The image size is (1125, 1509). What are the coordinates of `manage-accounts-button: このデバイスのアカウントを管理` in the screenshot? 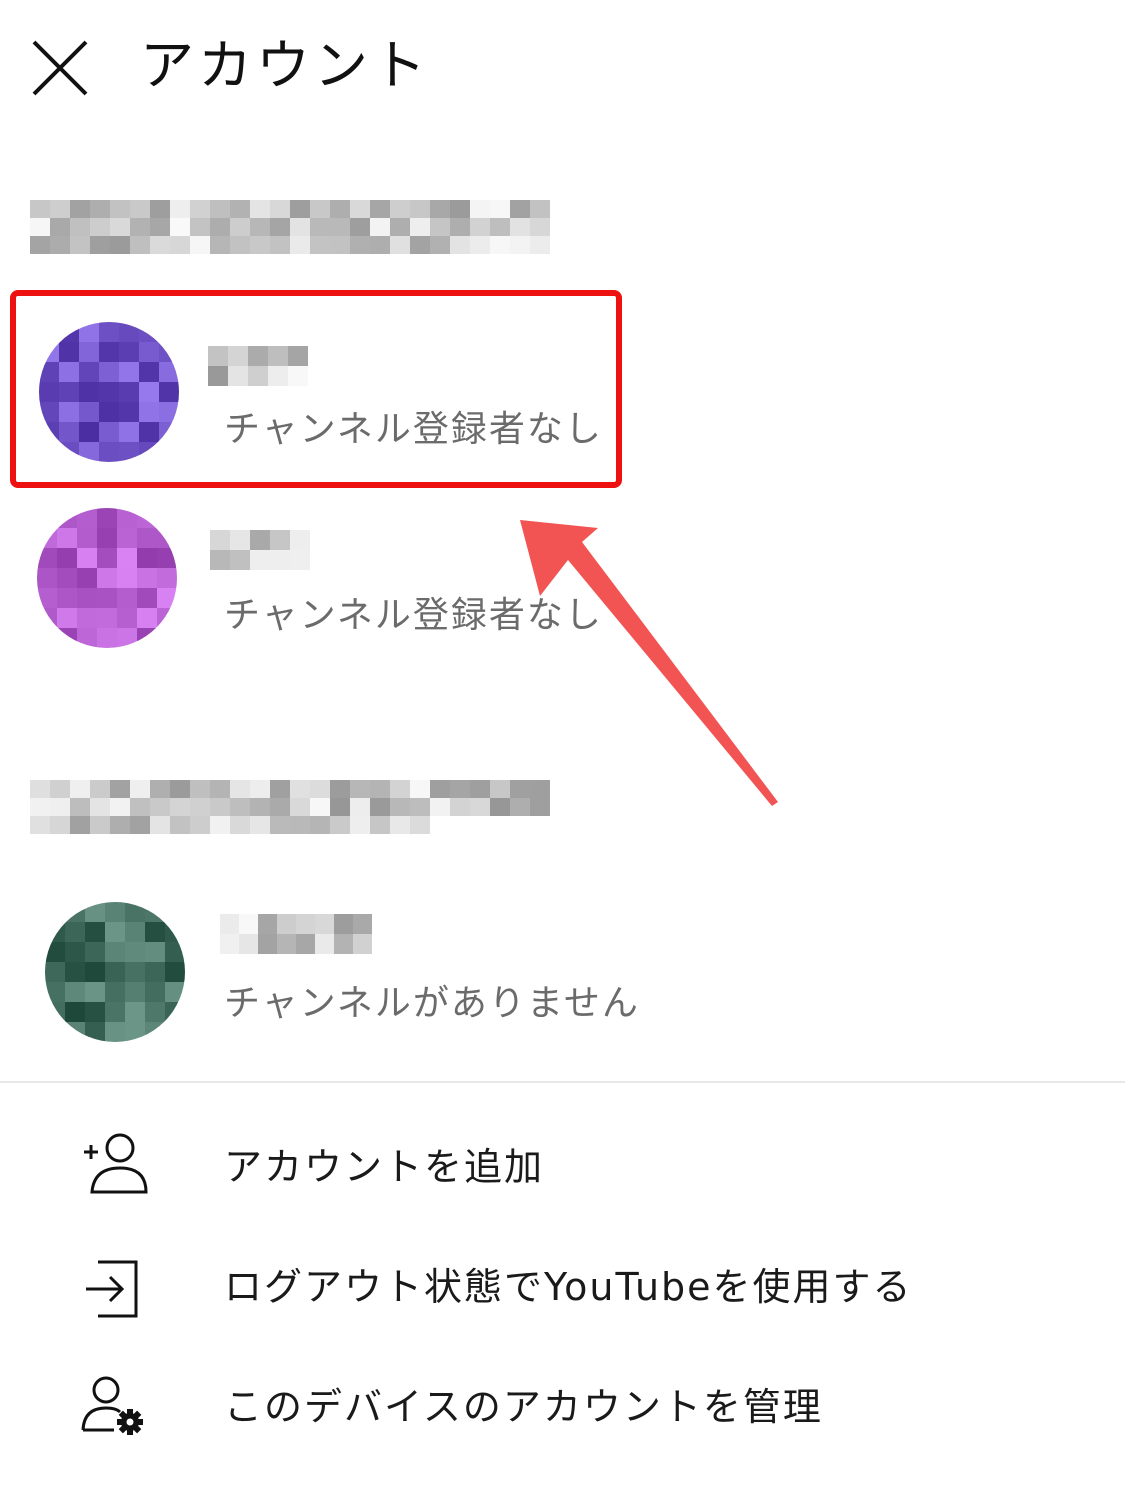 It's located at (562, 1407).